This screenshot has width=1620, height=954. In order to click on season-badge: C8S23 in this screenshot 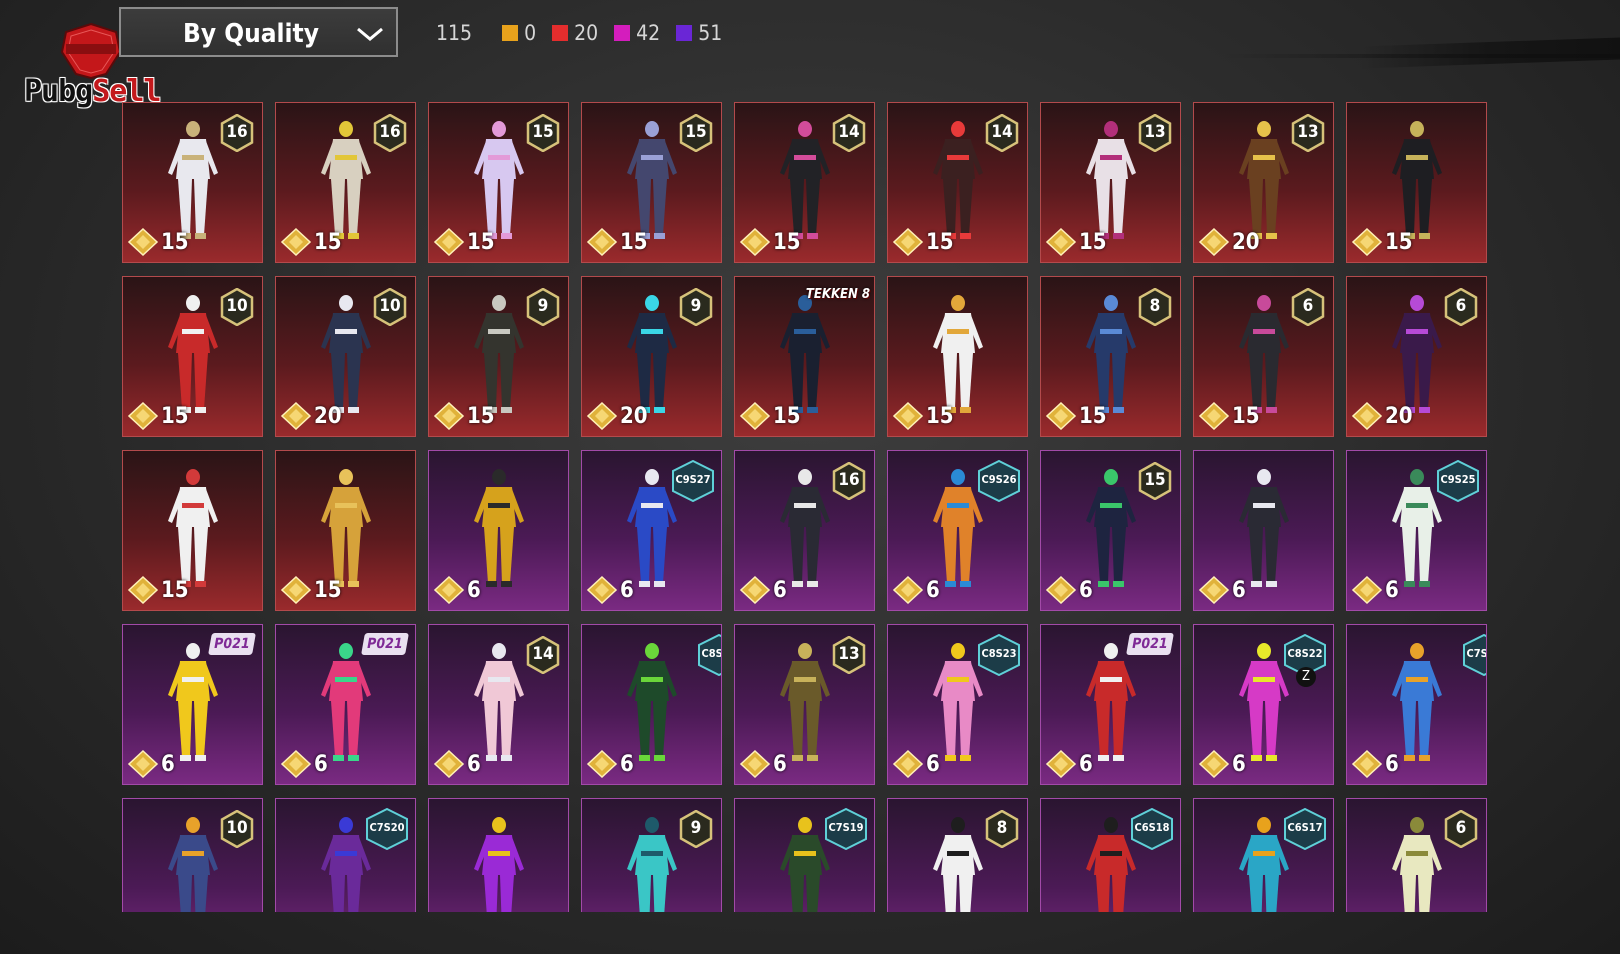, I will do `click(999, 655)`.